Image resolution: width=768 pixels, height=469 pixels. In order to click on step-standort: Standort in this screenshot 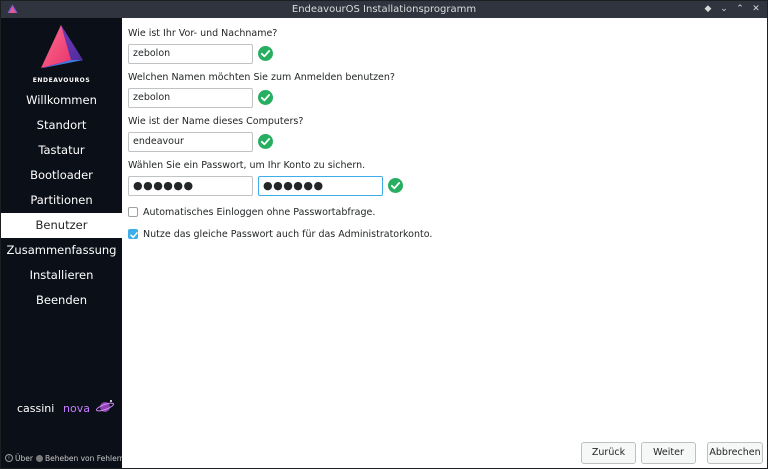, I will do `click(61, 125)`.